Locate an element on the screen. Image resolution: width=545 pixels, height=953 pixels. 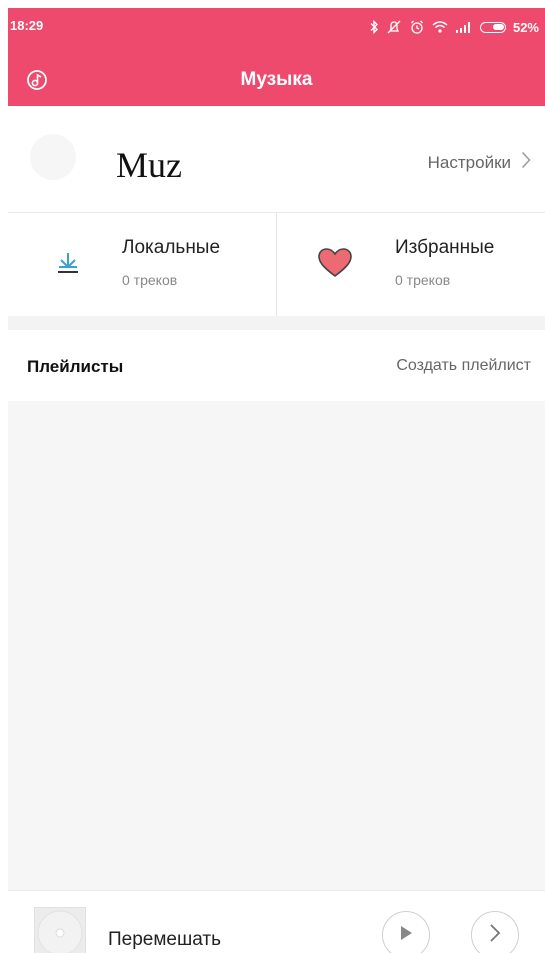
profile-row: Muz Настройки is located at coordinates (276, 159).